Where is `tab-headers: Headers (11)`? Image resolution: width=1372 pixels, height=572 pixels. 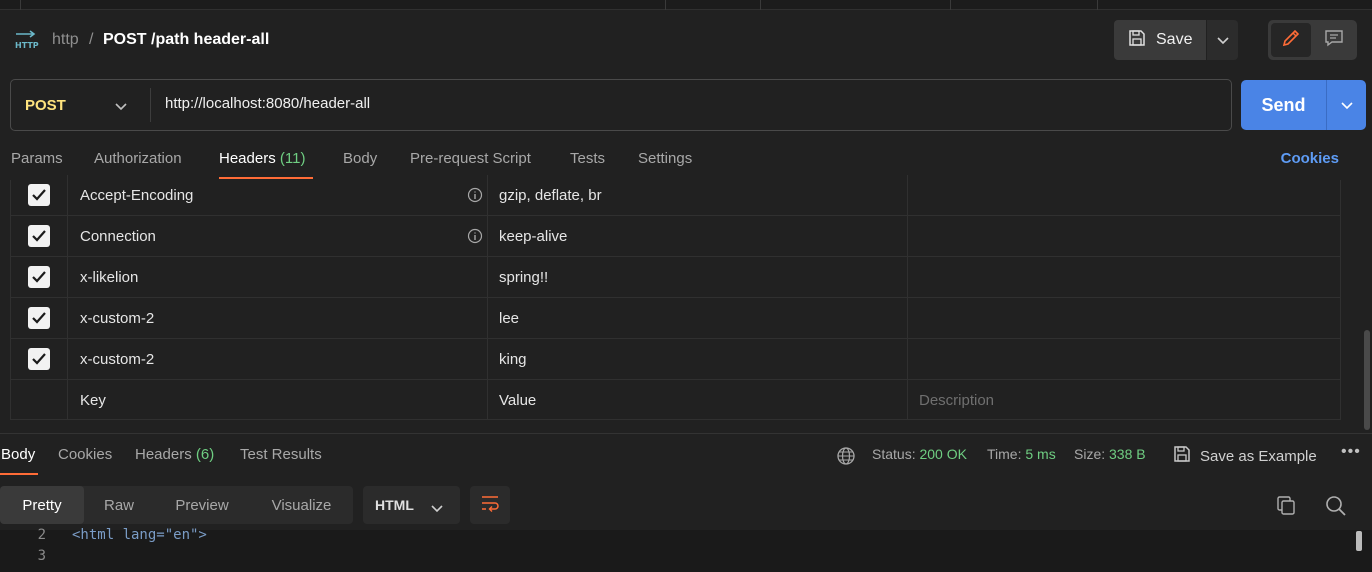 tab-headers: Headers (11) is located at coordinates (262, 158).